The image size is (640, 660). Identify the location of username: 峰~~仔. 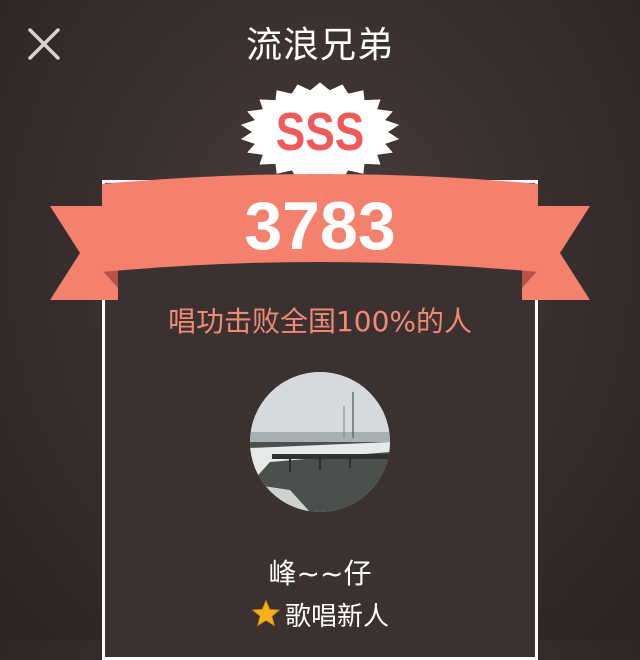
(320, 573).